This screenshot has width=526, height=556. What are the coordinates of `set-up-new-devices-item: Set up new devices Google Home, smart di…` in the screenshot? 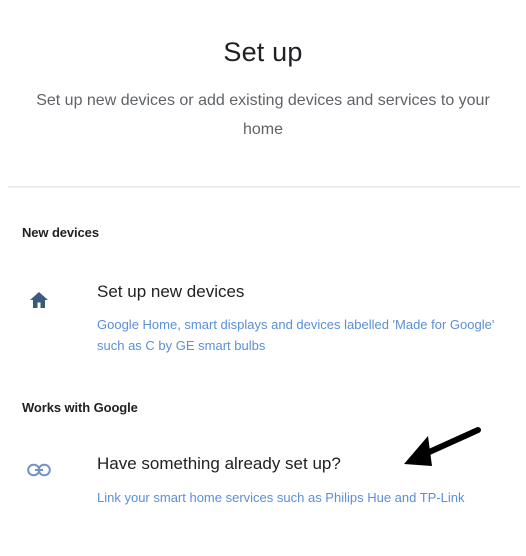 It's located at (263, 319).